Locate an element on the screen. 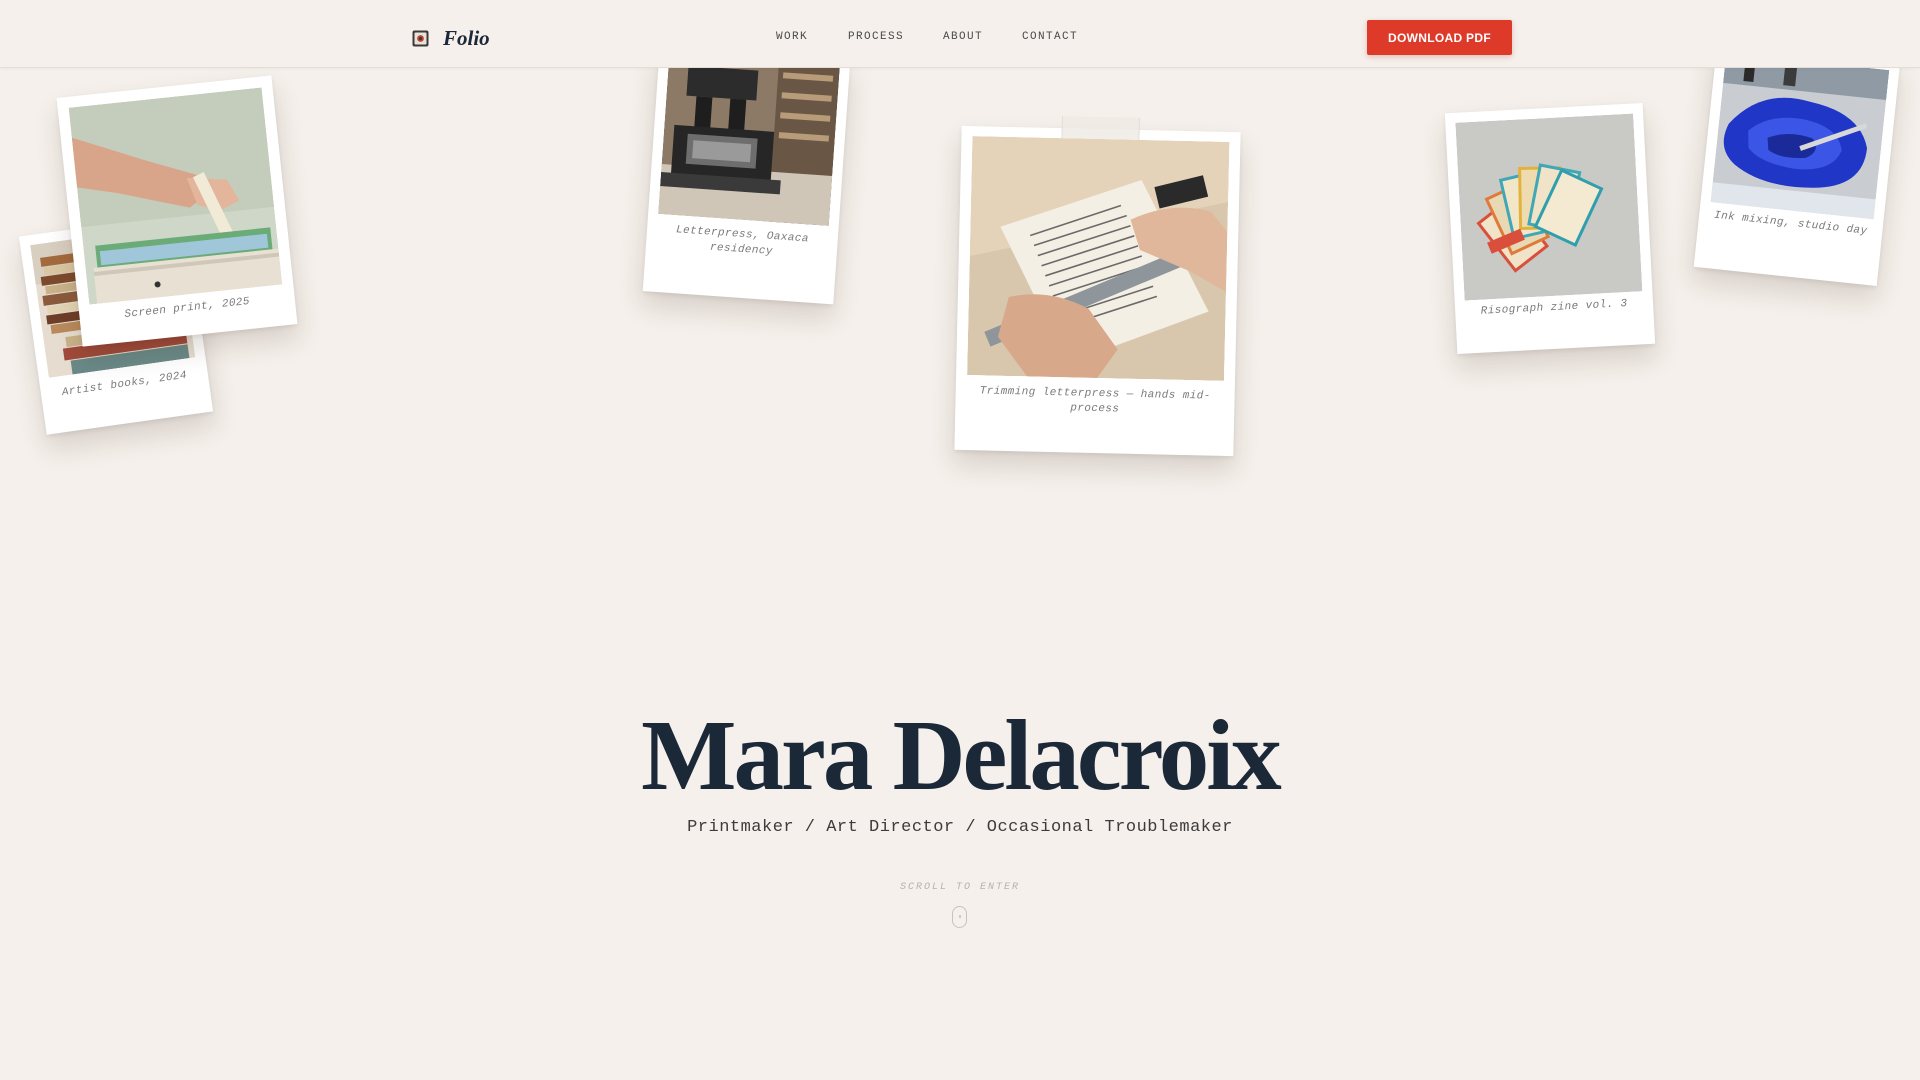 The width and height of the screenshot is (1920, 1080). photo-risograph-zines is located at coordinates (1549, 207).